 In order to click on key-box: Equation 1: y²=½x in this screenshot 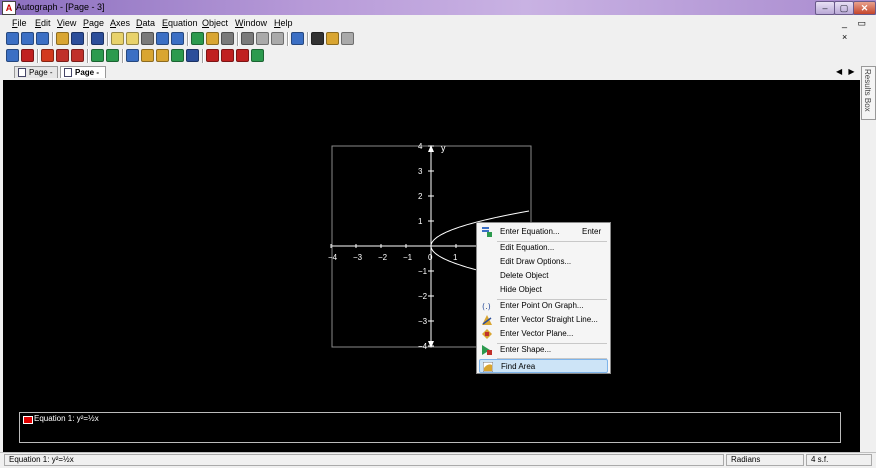, I will do `click(430, 427)`.